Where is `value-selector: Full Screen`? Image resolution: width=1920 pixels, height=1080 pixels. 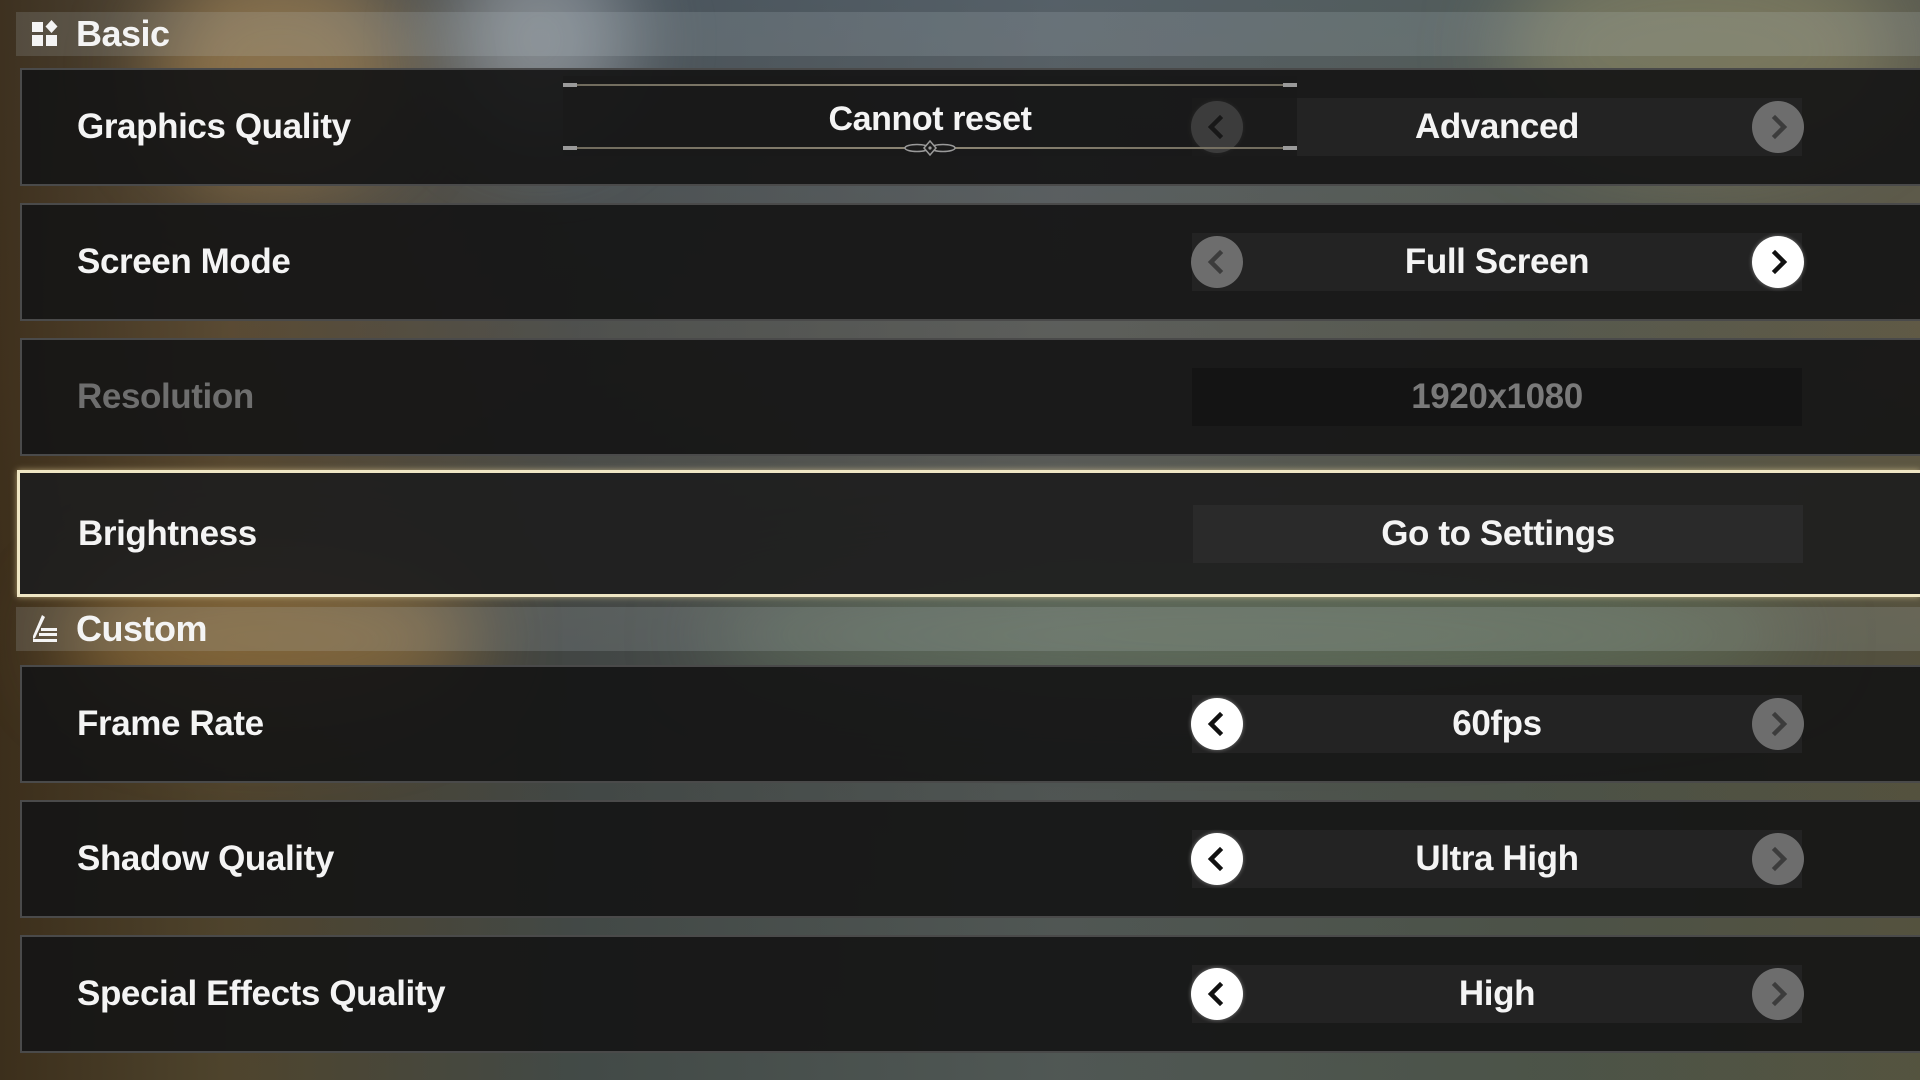 value-selector: Full Screen is located at coordinates (1497, 262).